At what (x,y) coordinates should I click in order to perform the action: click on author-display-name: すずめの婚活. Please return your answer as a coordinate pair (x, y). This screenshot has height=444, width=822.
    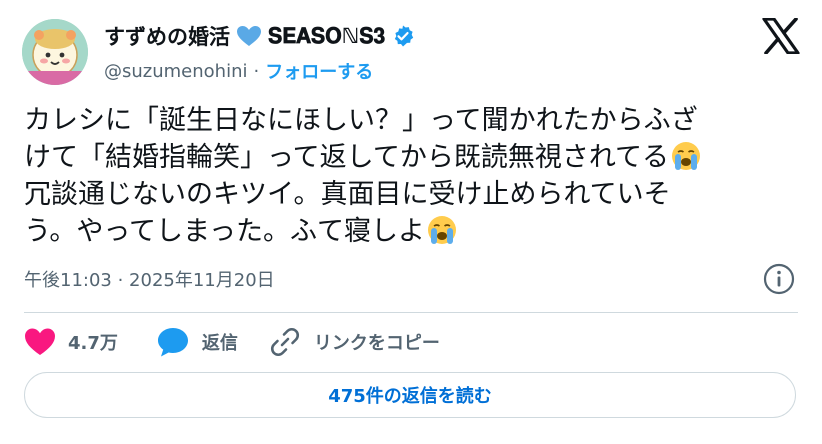
    Looking at the image, I should click on (167, 36).